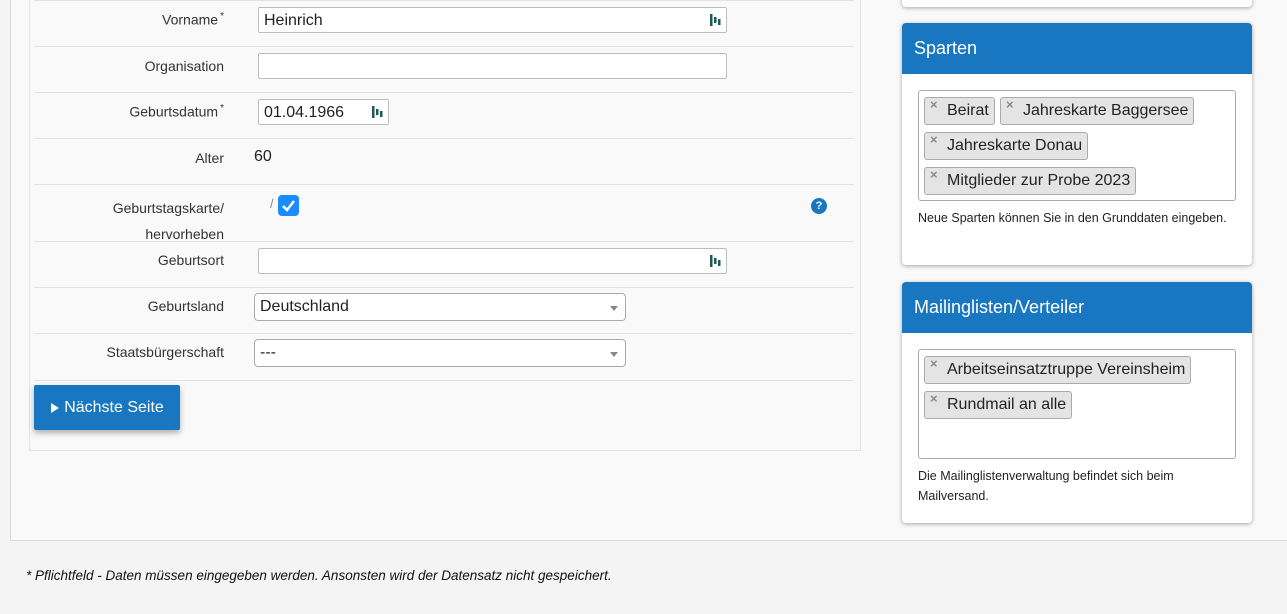 This screenshot has height=614, width=1287. What do you see at coordinates (185, 306) in the screenshot?
I see `geburtsland-label: Geburtsland` at bounding box center [185, 306].